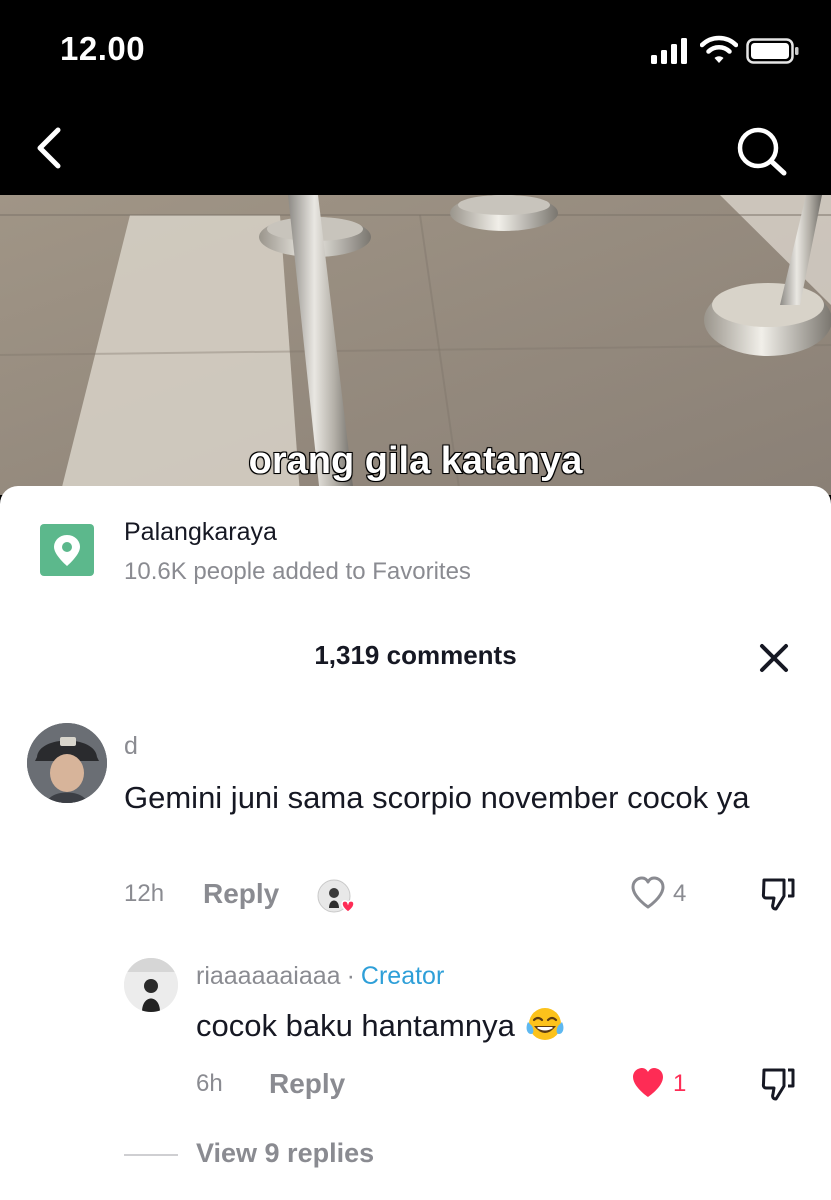 Image resolution: width=831 pixels, height=1200 pixels. I want to click on search-icon, so click(762, 151).